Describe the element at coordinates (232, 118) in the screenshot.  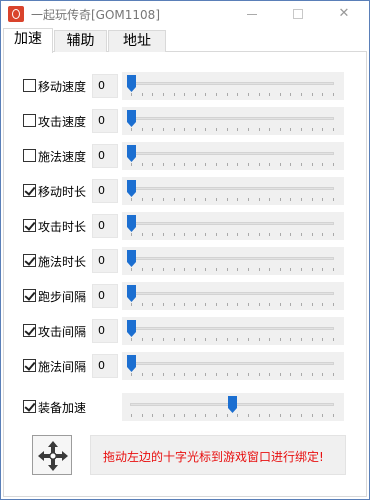
I see `slider-track` at that location.